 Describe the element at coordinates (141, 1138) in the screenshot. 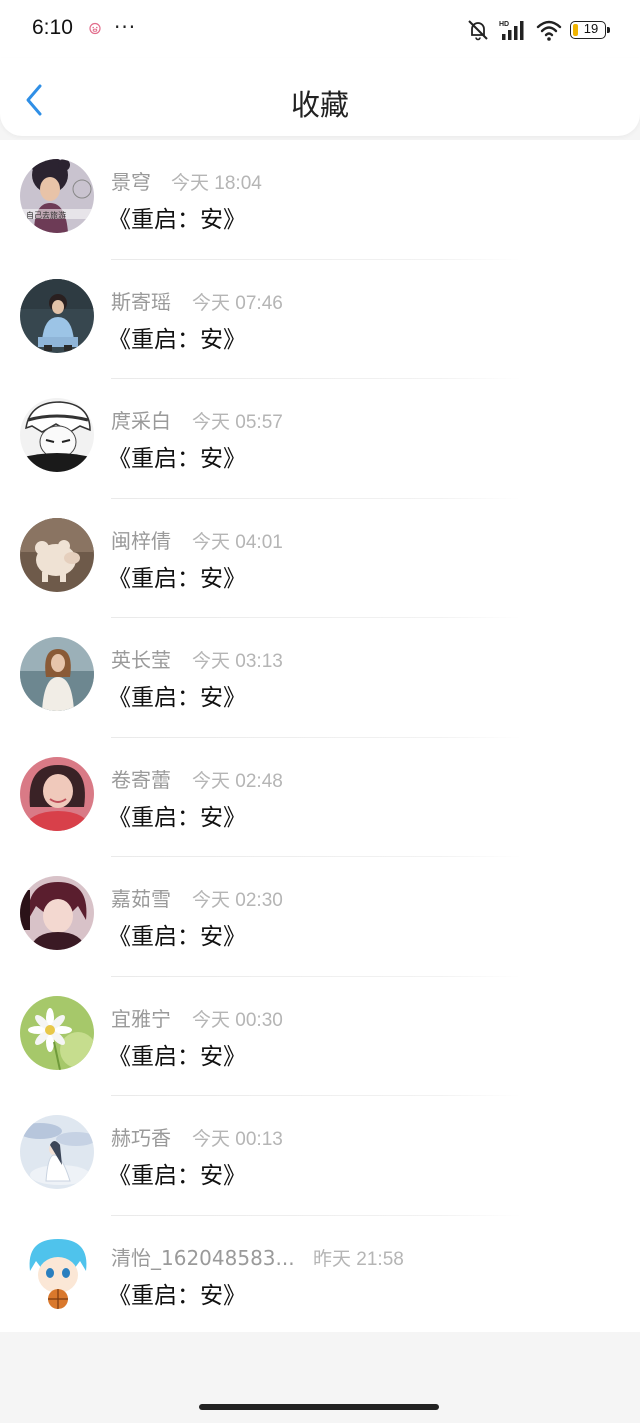

I see `item-author: 赫巧香` at that location.